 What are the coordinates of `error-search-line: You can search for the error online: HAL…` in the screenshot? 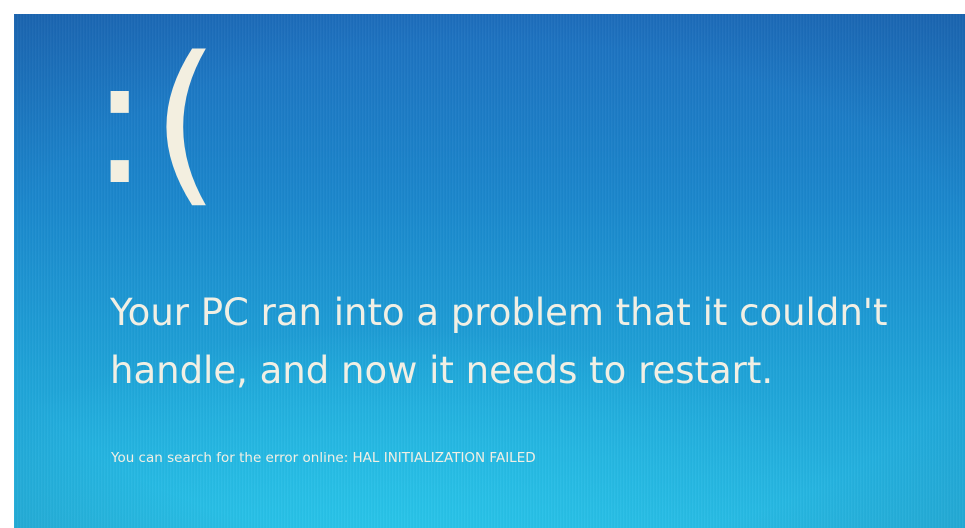 It's located at (323, 458).